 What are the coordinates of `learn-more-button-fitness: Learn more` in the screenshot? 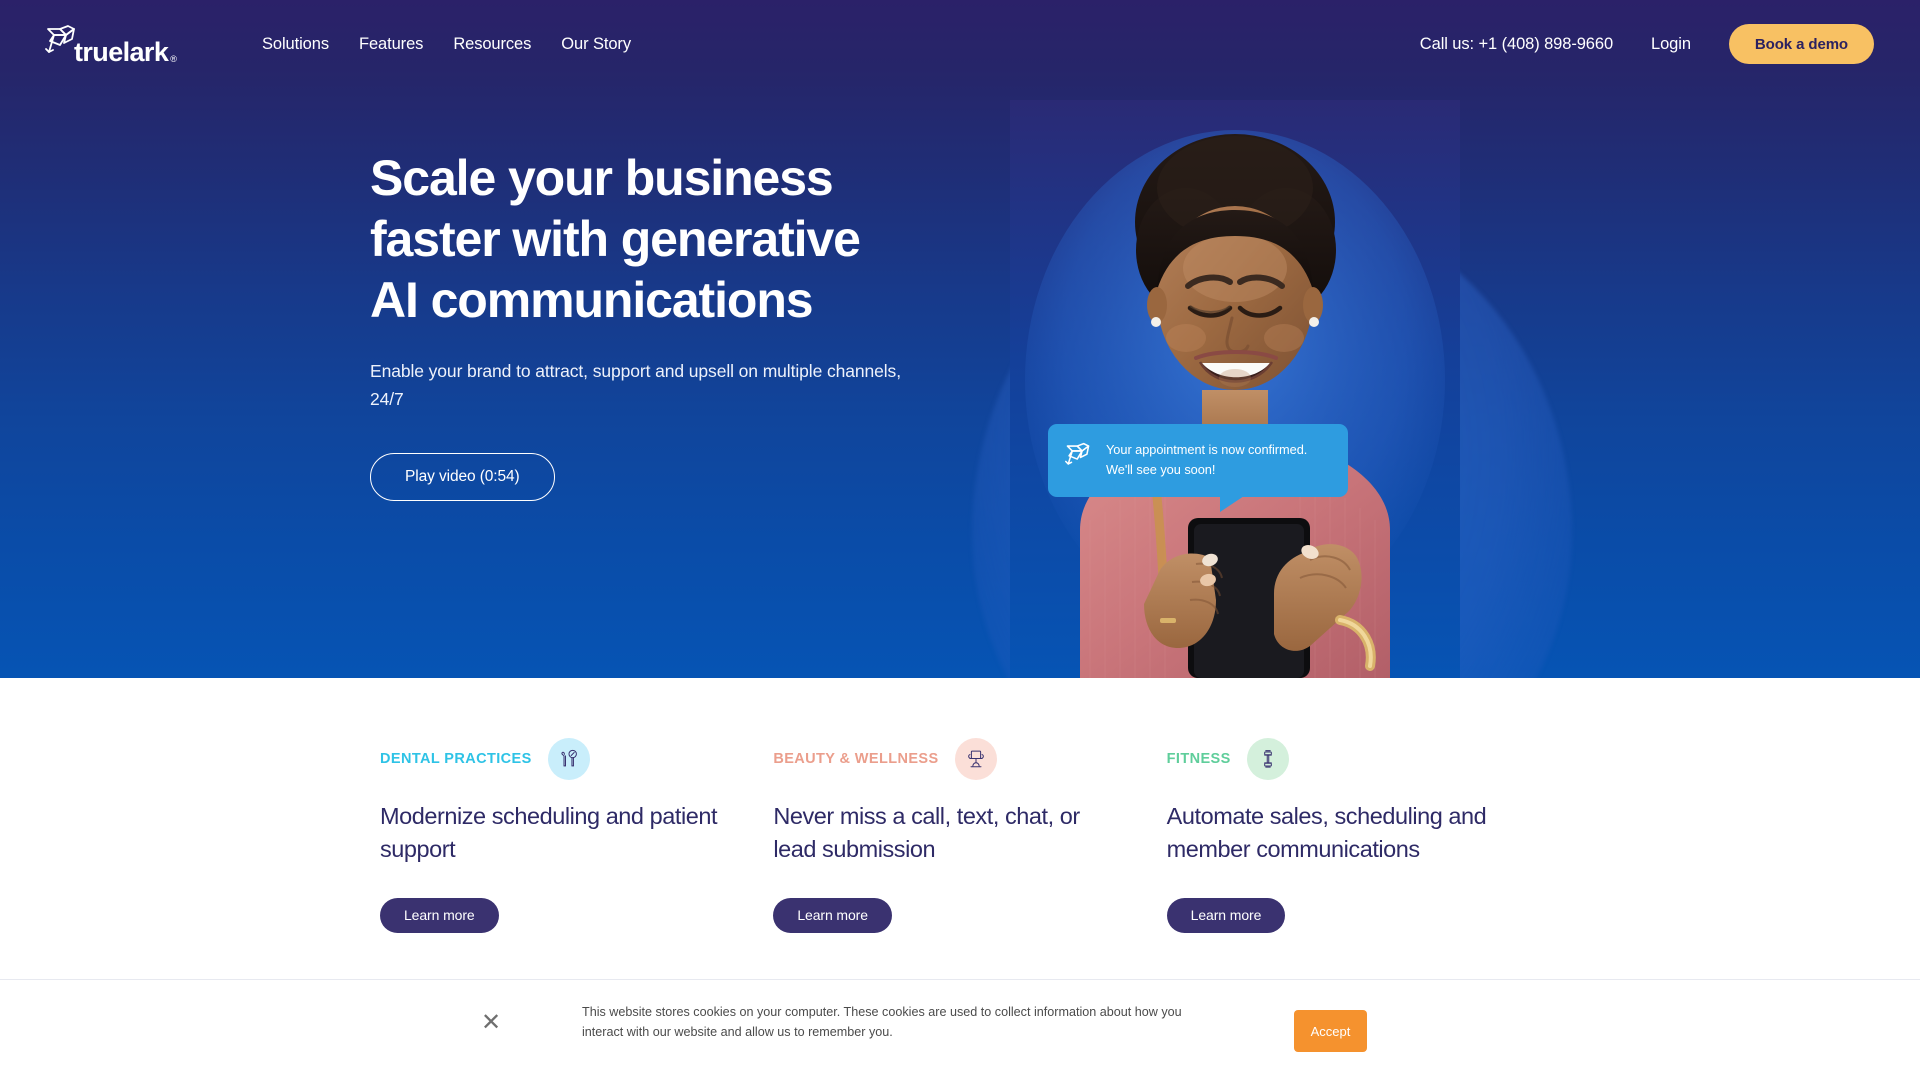 It's located at (1226, 915).